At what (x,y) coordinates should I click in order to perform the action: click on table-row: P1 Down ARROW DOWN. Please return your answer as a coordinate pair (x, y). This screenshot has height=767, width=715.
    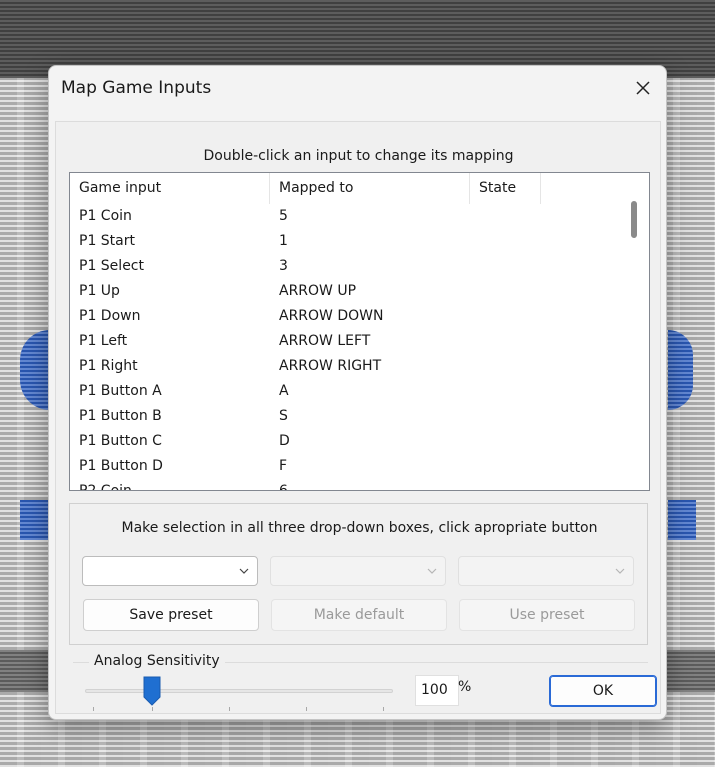
    Looking at the image, I should click on (346, 316).